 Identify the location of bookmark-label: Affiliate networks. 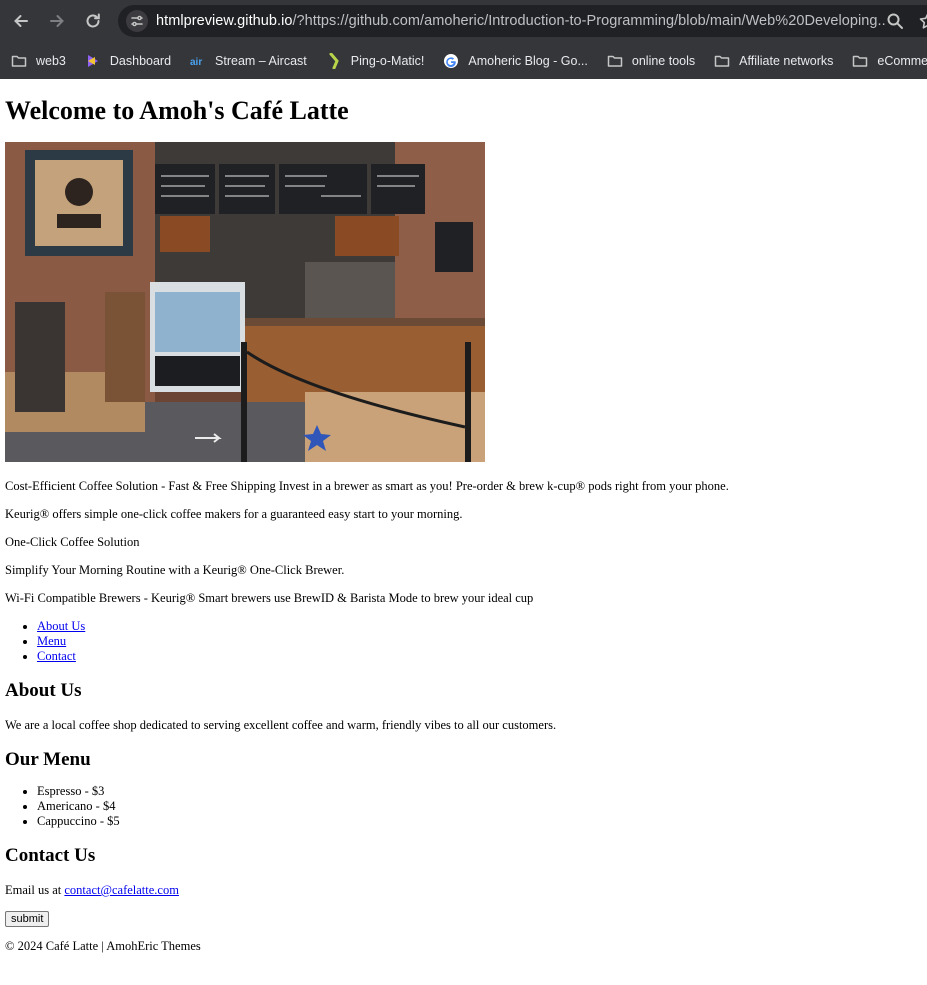
(786, 60).